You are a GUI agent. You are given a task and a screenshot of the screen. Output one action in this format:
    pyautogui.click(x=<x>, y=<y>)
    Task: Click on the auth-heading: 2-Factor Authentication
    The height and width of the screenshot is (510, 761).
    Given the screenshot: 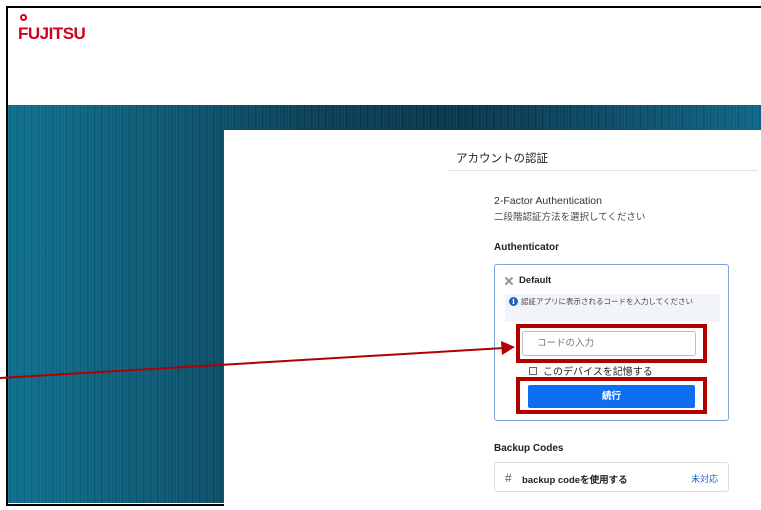 What is the action you would take?
    pyautogui.click(x=548, y=201)
    